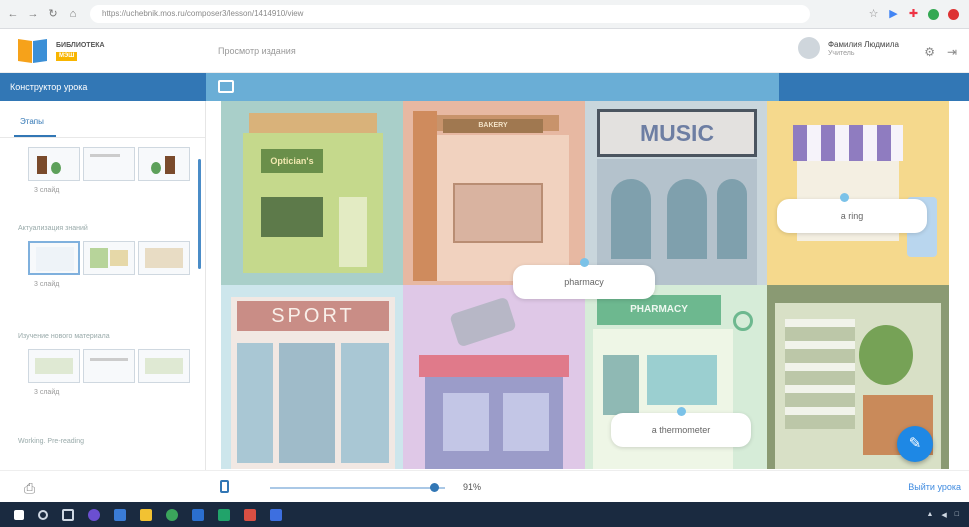  I want to click on extension-icon: ✚, so click(913, 14).